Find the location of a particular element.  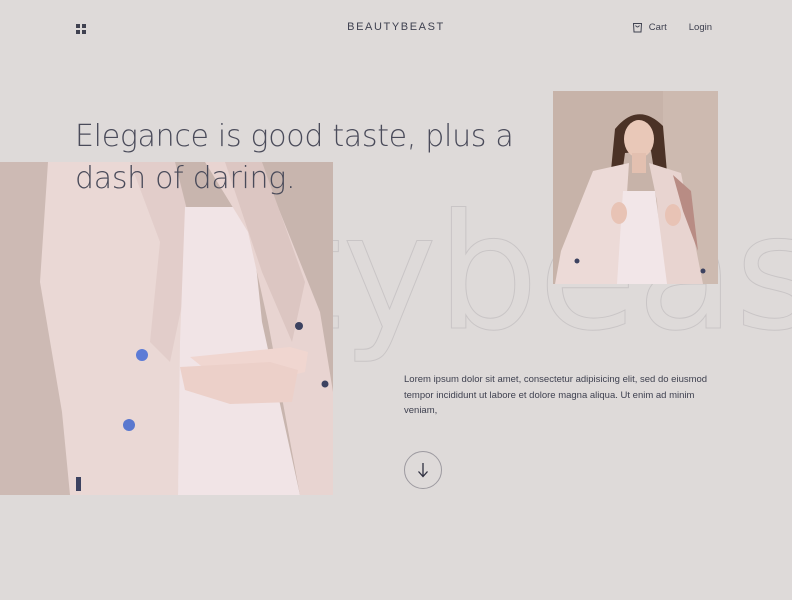

cart-link: Cart is located at coordinates (649, 27).